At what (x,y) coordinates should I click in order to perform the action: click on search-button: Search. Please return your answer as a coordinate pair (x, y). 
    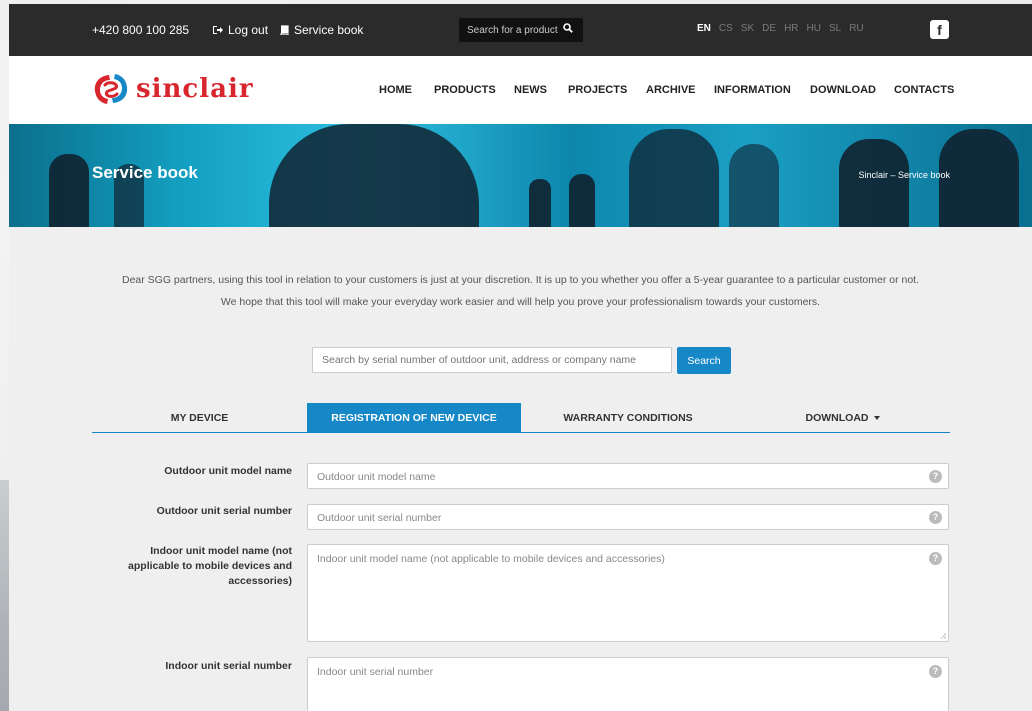
    Looking at the image, I should click on (704, 360).